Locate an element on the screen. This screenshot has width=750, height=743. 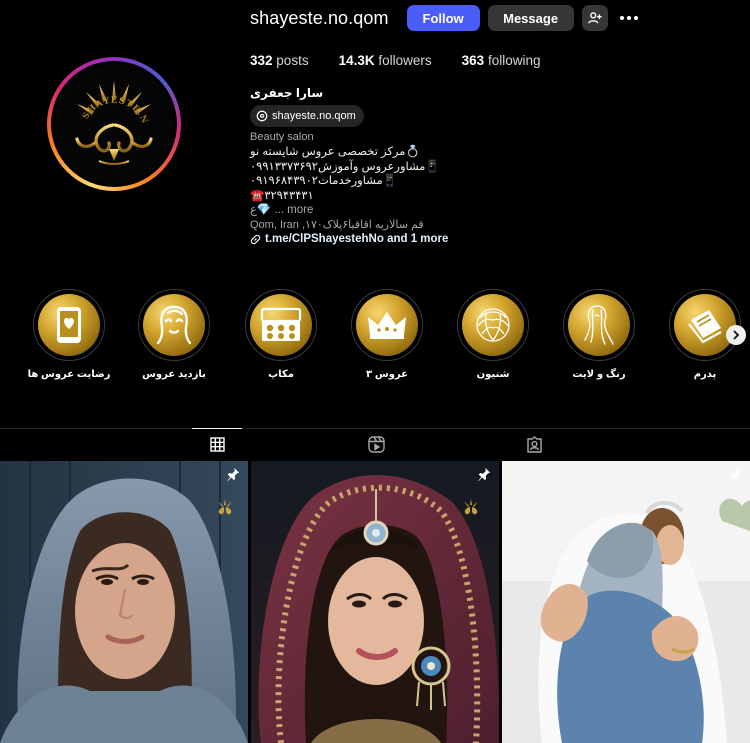
profile-link-text: t.me/ClPShayestehNo and 1 more is located at coordinates (357, 239).